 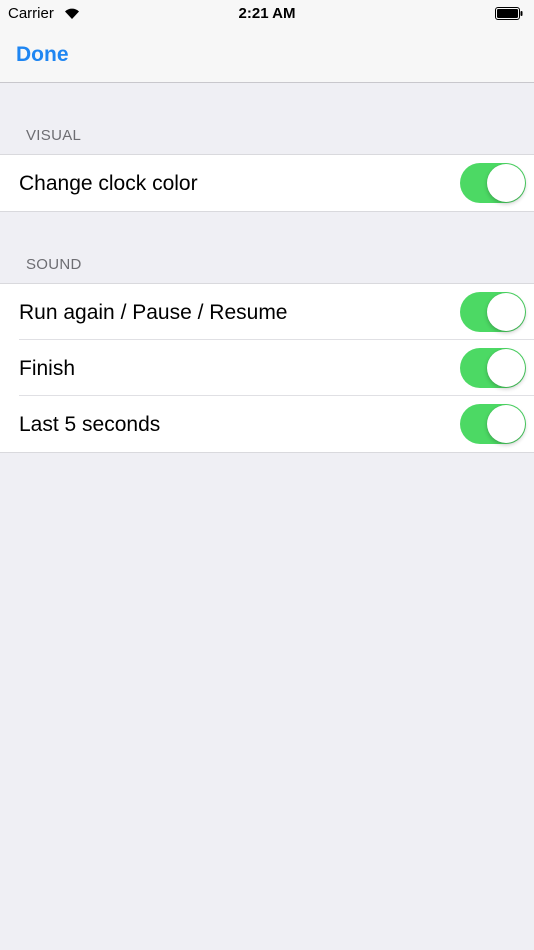 I want to click on status-time: 2:21 AM, so click(x=267, y=13).